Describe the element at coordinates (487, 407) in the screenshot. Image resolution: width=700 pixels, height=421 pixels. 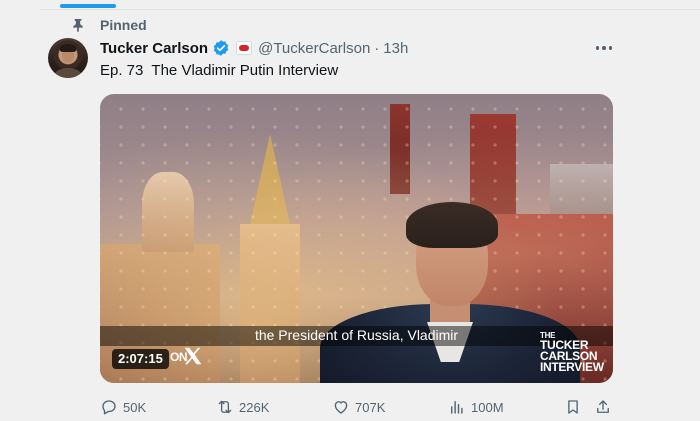
I see `view-count: 100M` at that location.